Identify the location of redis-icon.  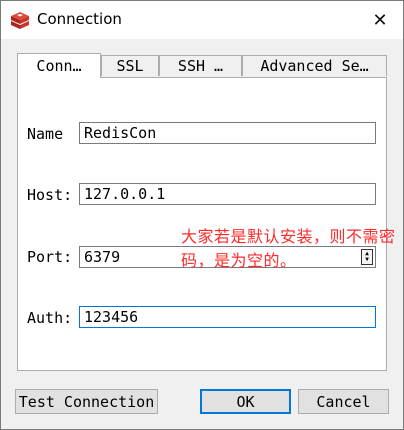
(20, 20).